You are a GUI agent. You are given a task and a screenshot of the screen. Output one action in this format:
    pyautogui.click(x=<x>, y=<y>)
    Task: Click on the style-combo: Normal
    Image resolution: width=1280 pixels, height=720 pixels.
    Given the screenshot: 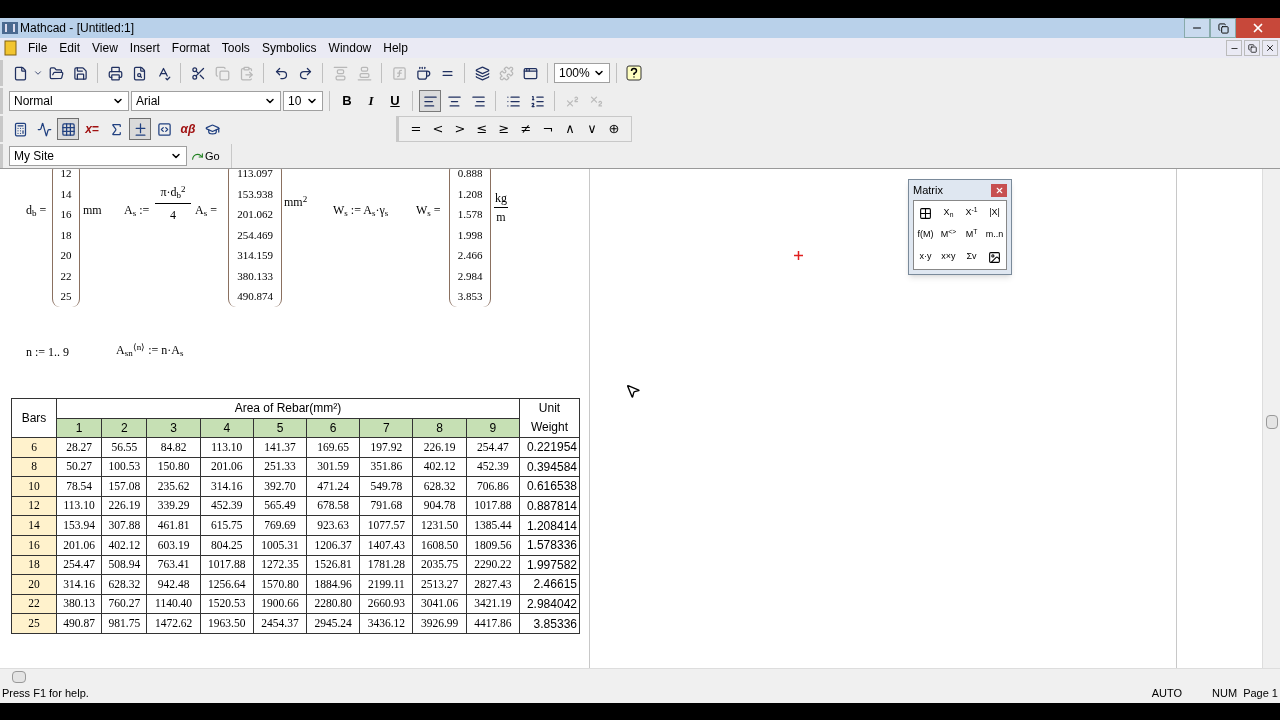 What is the action you would take?
    pyautogui.click(x=69, y=101)
    